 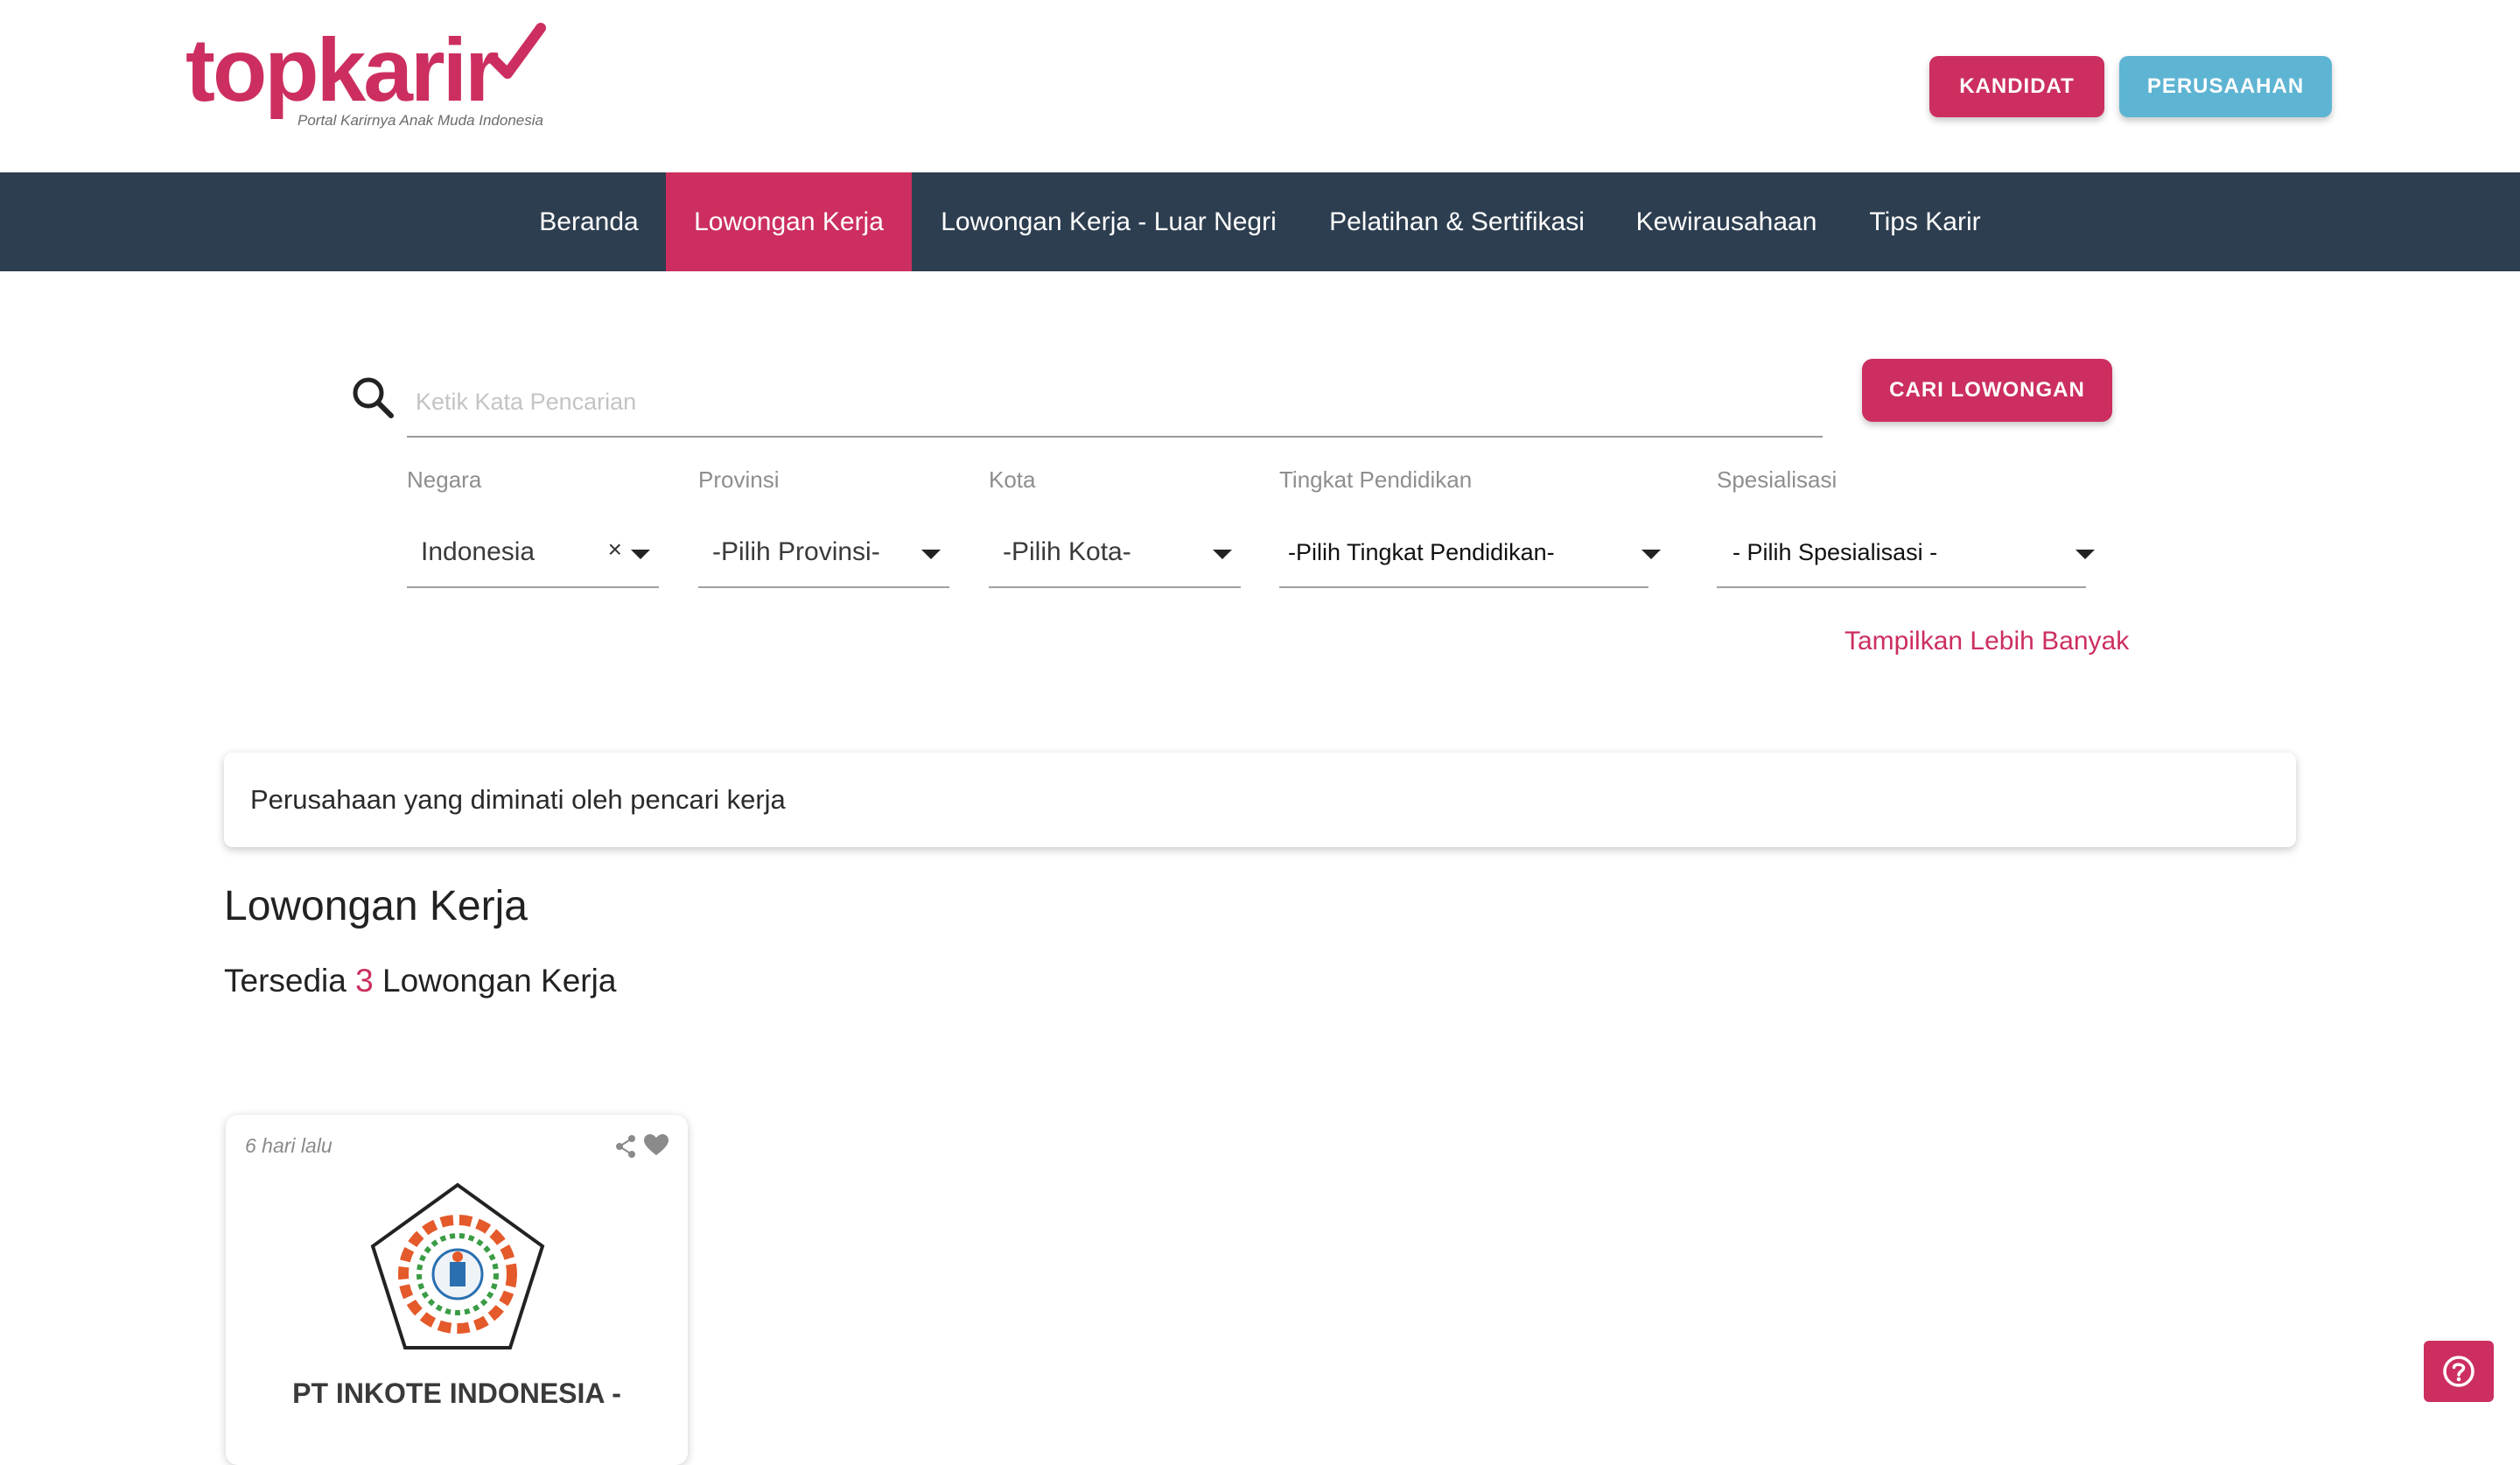 I want to click on job-card: 6 hari lalu PT INKOTE INDONESIA -, so click(x=457, y=1290).